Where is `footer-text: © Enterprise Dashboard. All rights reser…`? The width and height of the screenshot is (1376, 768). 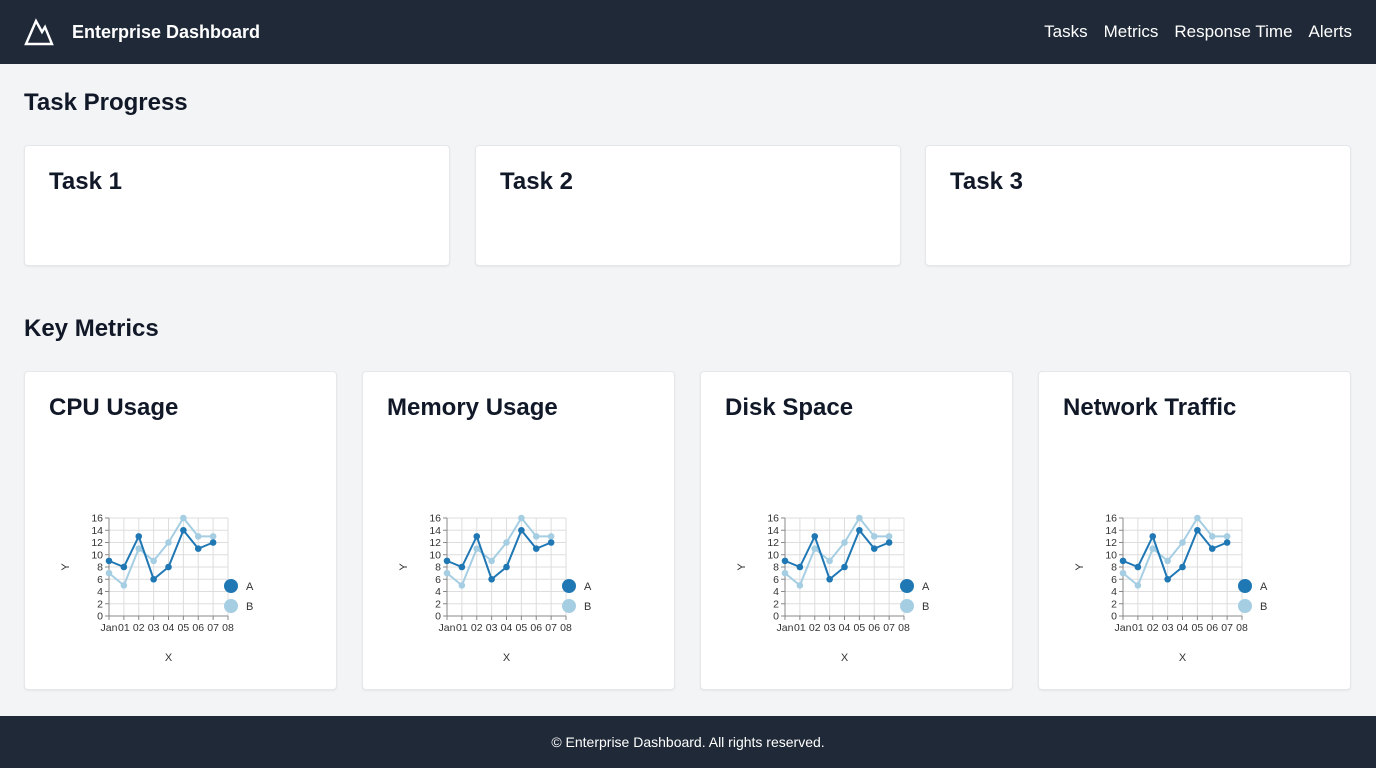 footer-text: © Enterprise Dashboard. All rights reser… is located at coordinates (688, 742).